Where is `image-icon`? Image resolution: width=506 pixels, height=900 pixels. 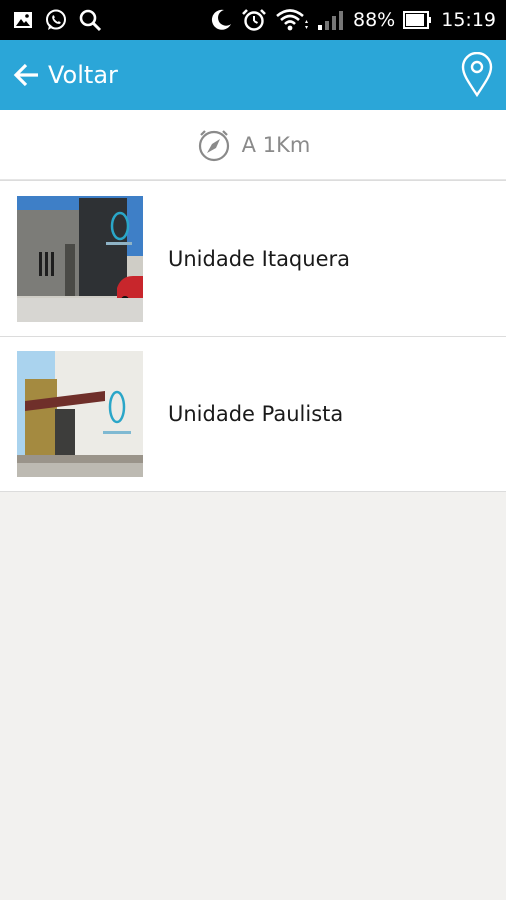 image-icon is located at coordinates (23, 20).